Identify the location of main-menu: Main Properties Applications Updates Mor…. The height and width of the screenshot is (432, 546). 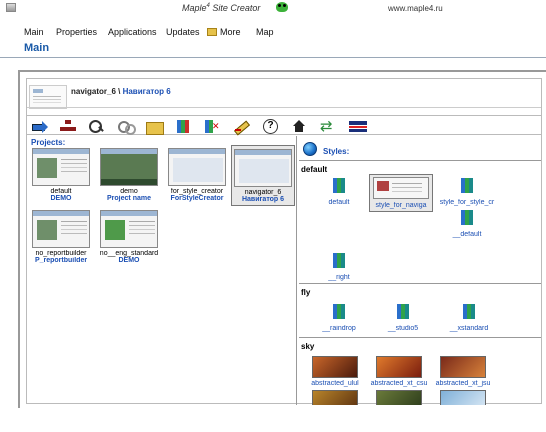
(273, 32).